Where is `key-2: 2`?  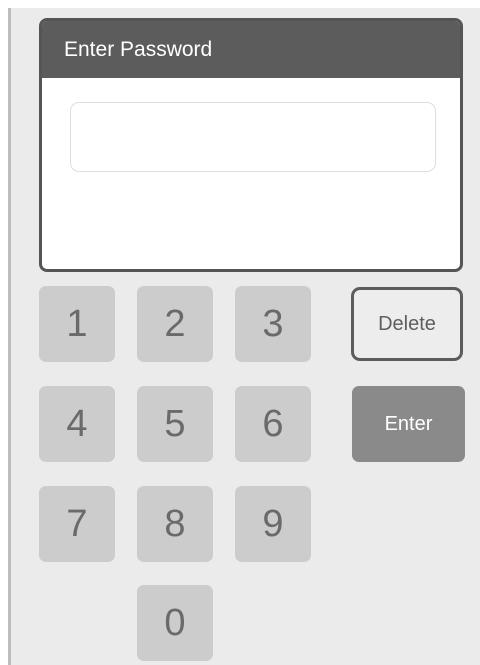
key-2: 2 is located at coordinates (175, 324).